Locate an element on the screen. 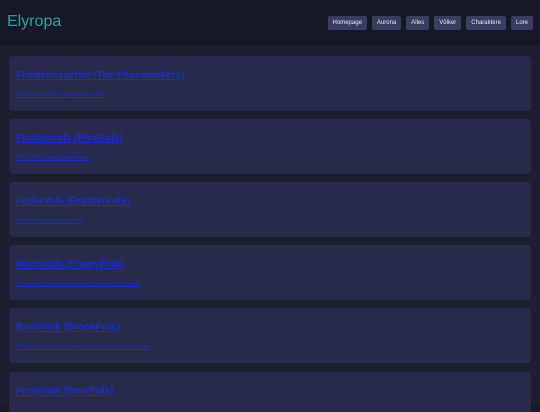 The width and height of the screenshot is (540, 412). folk-card-description: The Folk that flies in the skies is located at coordinates (49, 221).